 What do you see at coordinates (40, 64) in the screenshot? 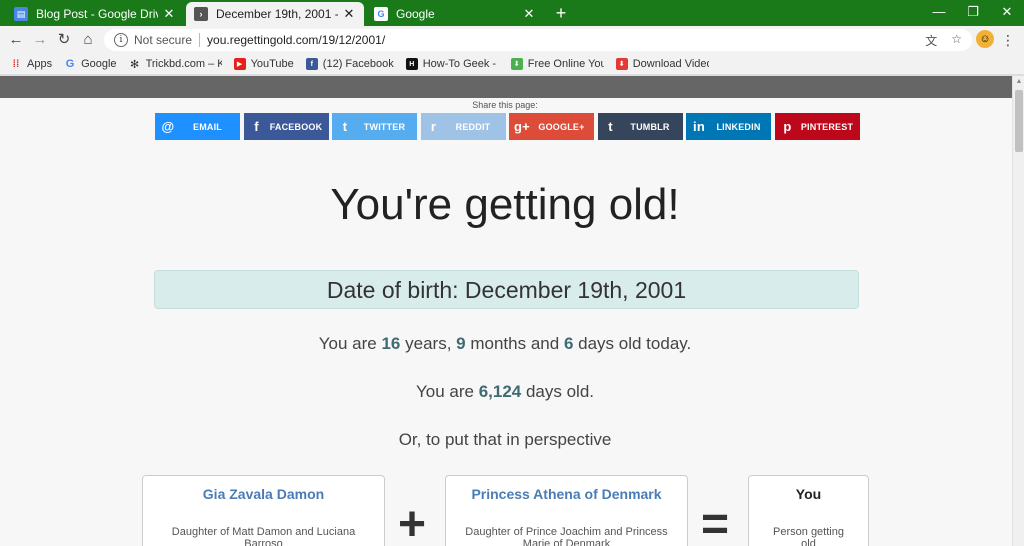
I see `bookmark-label: Apps` at bounding box center [40, 64].